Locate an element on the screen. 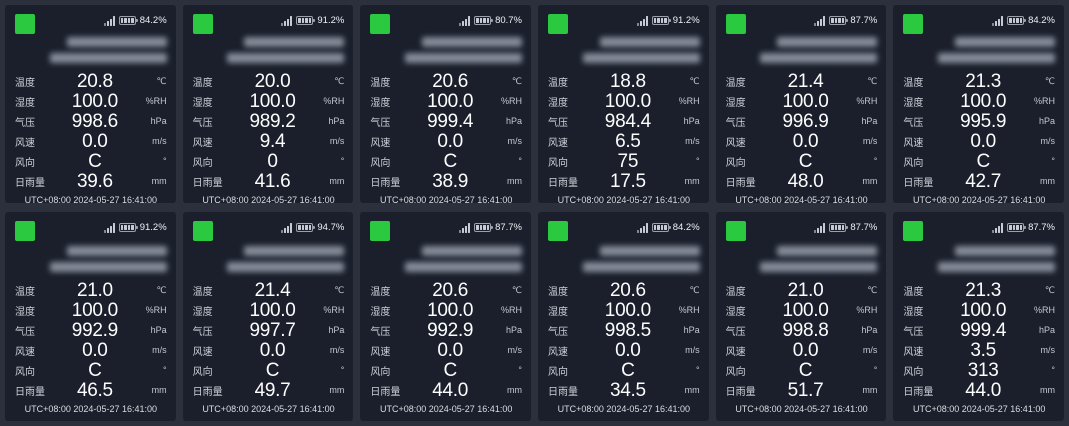 Image resolution: width=1069 pixels, height=426 pixels. measurement-row-wind_direction: 风向 C ° is located at coordinates (979, 161).